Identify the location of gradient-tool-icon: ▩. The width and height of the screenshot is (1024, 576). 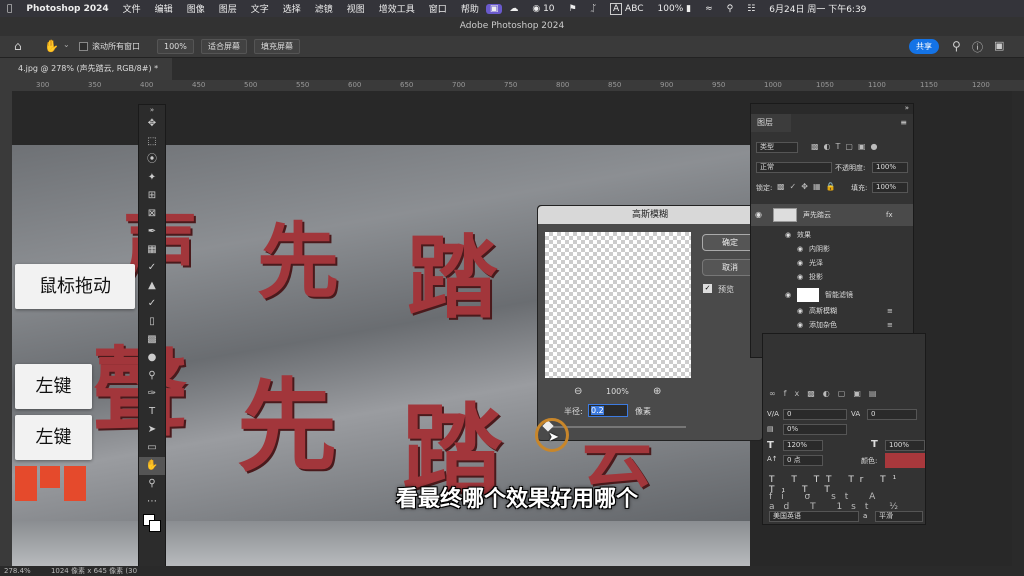
(152, 340).